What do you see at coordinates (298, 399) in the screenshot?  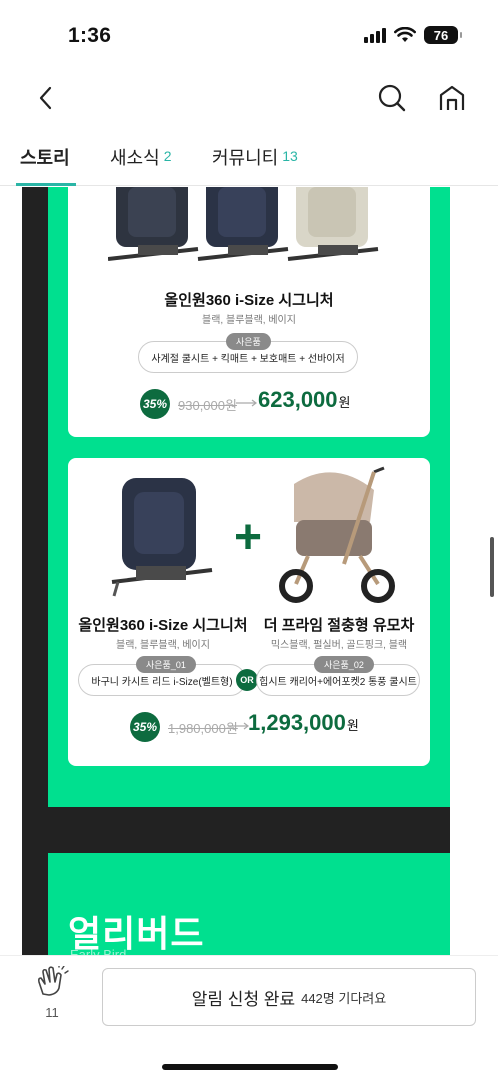 I see `sale-price-value: 623,000` at bounding box center [298, 399].